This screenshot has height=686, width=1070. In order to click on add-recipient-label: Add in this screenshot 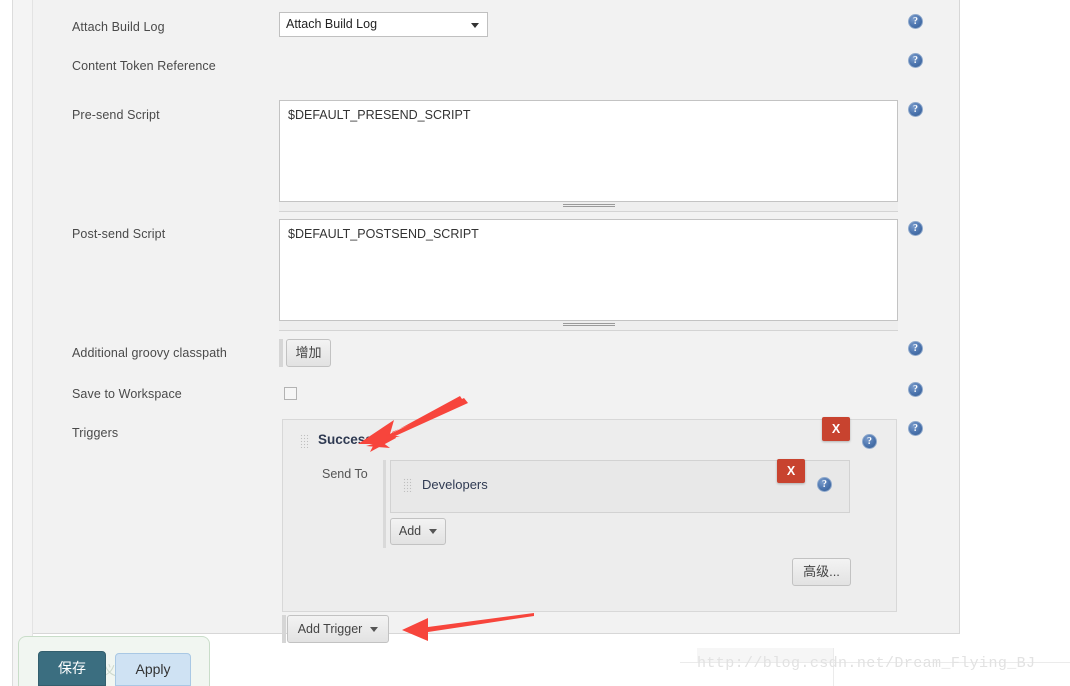, I will do `click(410, 531)`.